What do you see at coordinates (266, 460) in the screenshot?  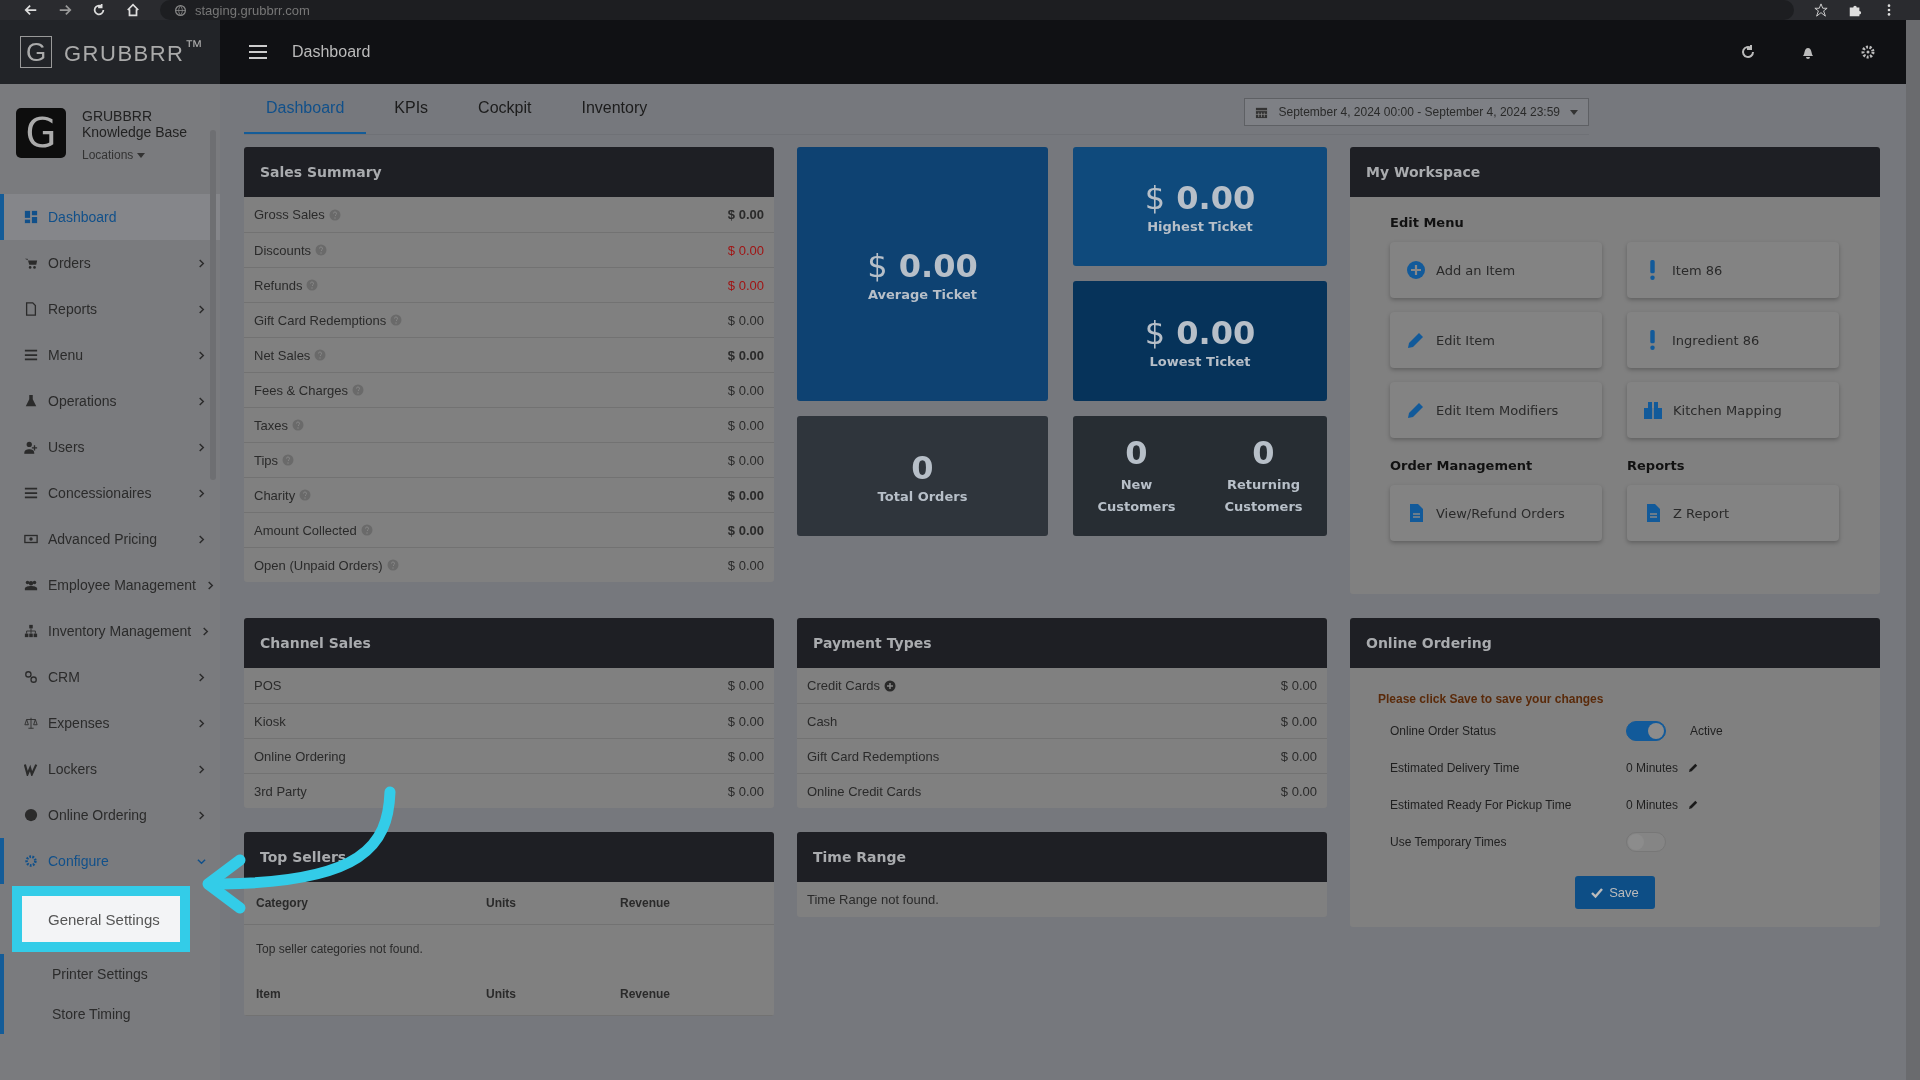 I see `row-label: Tips` at bounding box center [266, 460].